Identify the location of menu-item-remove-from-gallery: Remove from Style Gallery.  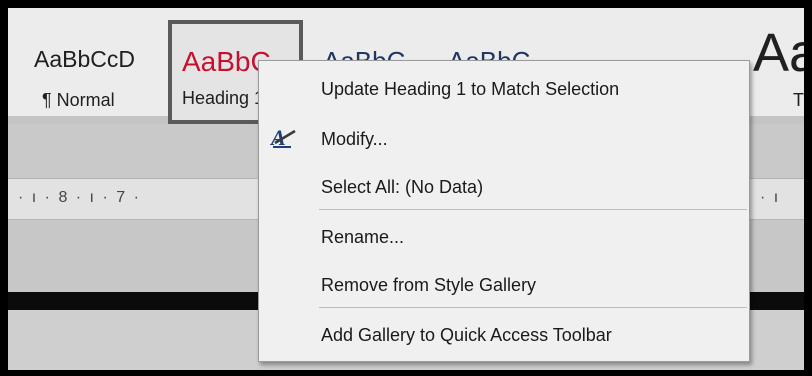
(504, 284).